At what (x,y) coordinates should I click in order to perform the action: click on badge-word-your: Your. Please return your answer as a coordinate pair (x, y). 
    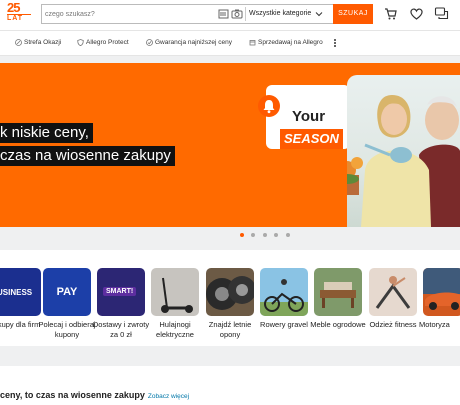
    Looking at the image, I should click on (309, 116).